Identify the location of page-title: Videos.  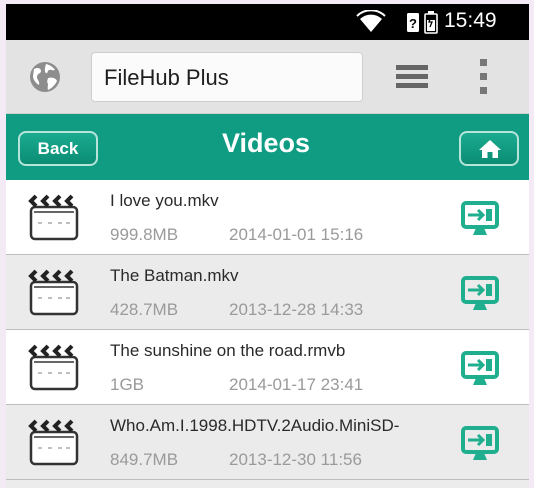
(266, 143).